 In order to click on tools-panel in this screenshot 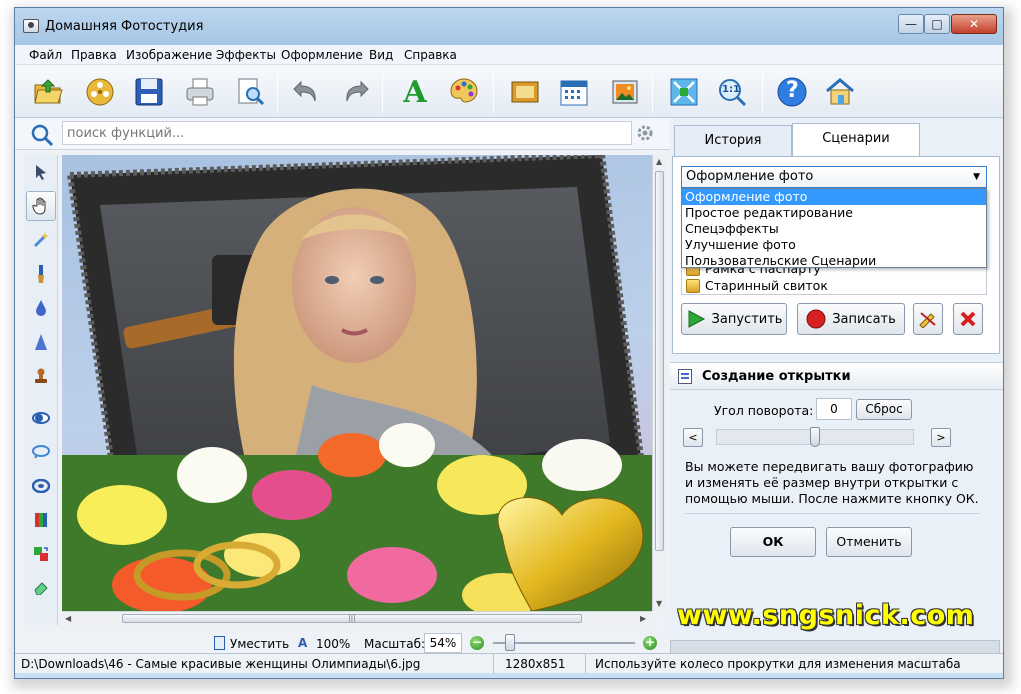, I will do `click(41, 390)`.